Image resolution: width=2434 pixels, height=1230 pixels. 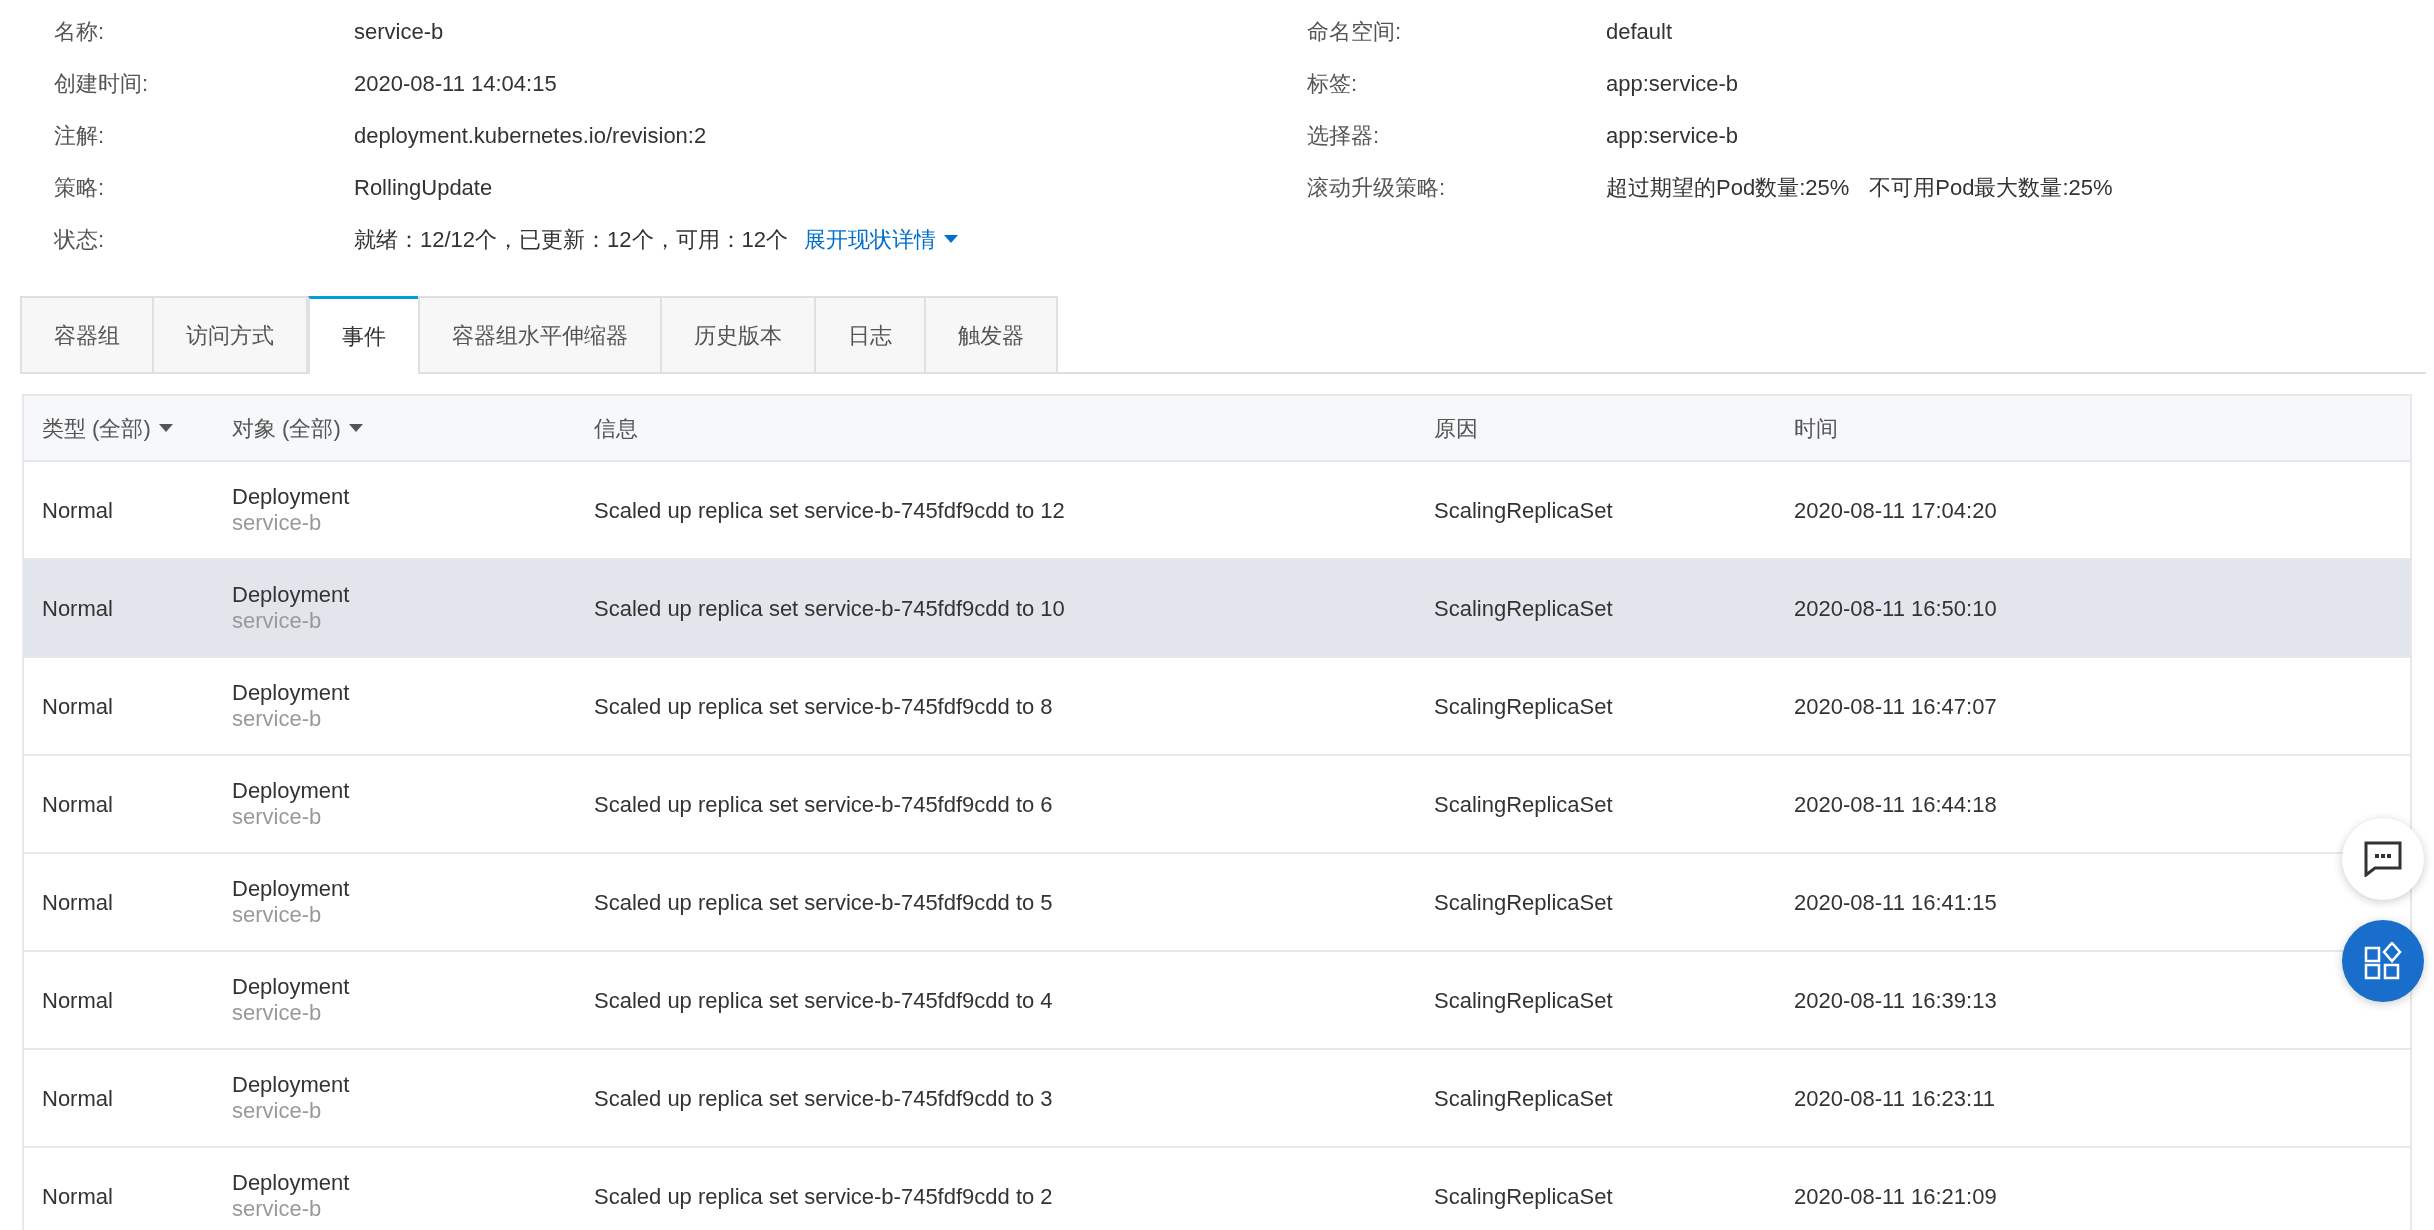 What do you see at coordinates (1895, 1098) in the screenshot?
I see `table-cell: 2020-08-11 16:23:11` at bounding box center [1895, 1098].